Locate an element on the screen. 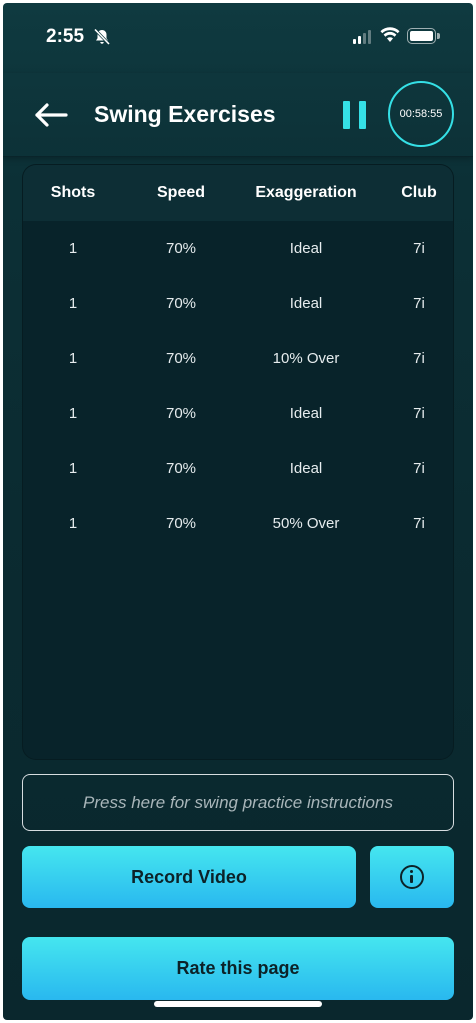  pause-button is located at coordinates (356, 115).